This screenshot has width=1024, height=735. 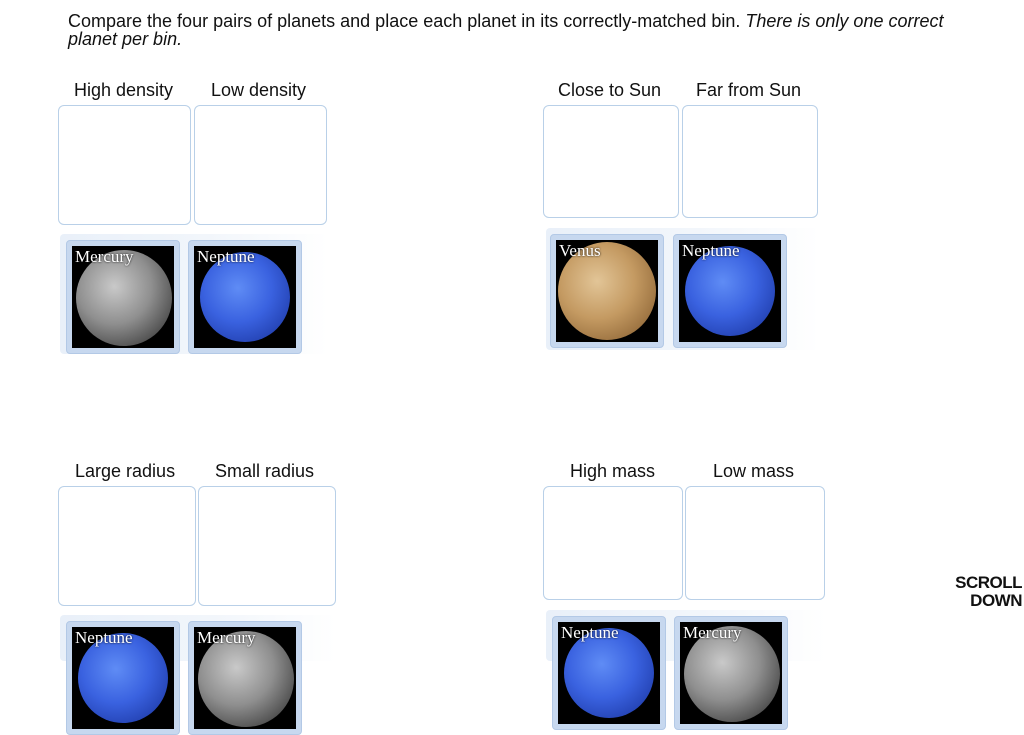 I want to click on planet-image: Venus, so click(x=607, y=291).